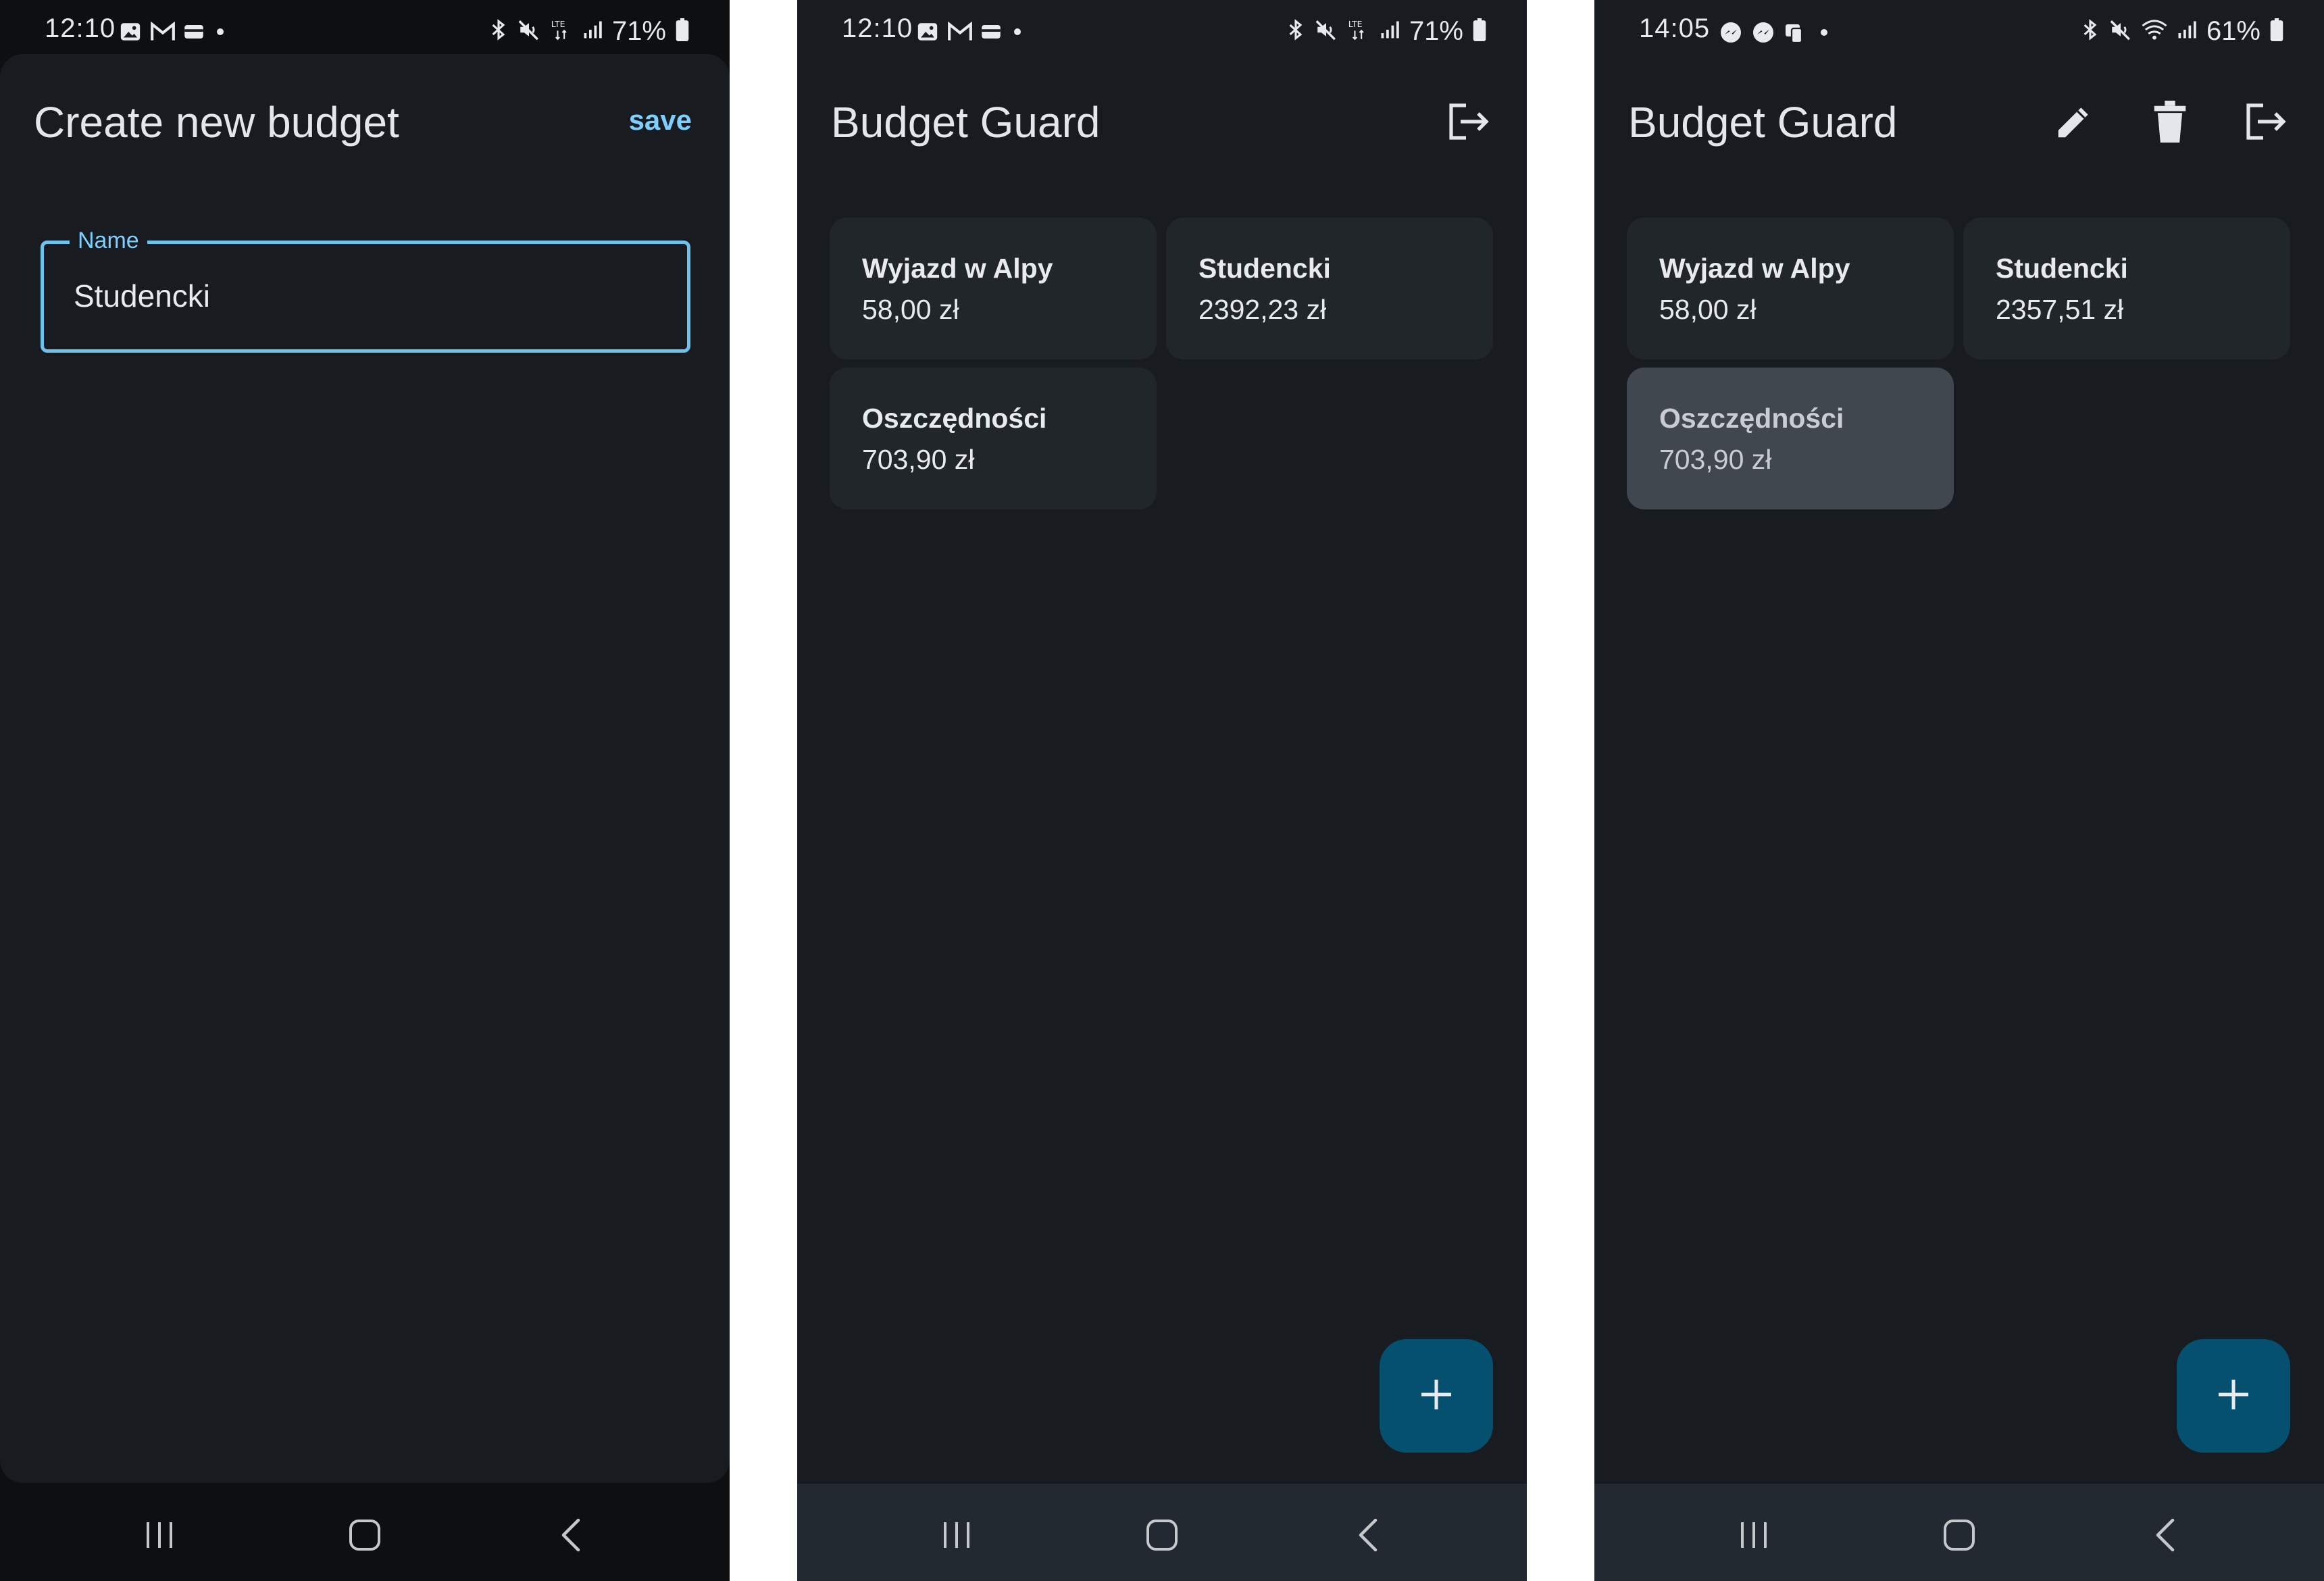 This screenshot has height=1581, width=2324. Describe the element at coordinates (108, 241) in the screenshot. I see `name-field-label: Name` at that location.